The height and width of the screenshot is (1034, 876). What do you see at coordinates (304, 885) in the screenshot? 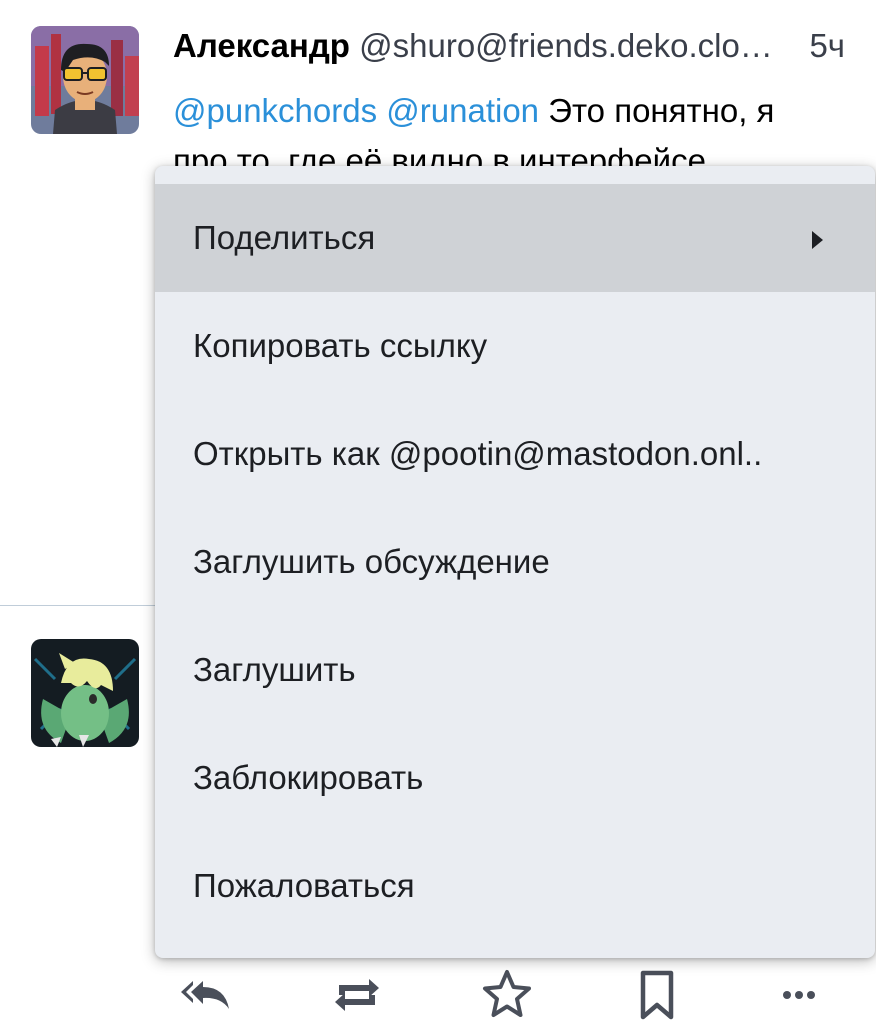
I see `menu-item-label: Пожаловаться` at bounding box center [304, 885].